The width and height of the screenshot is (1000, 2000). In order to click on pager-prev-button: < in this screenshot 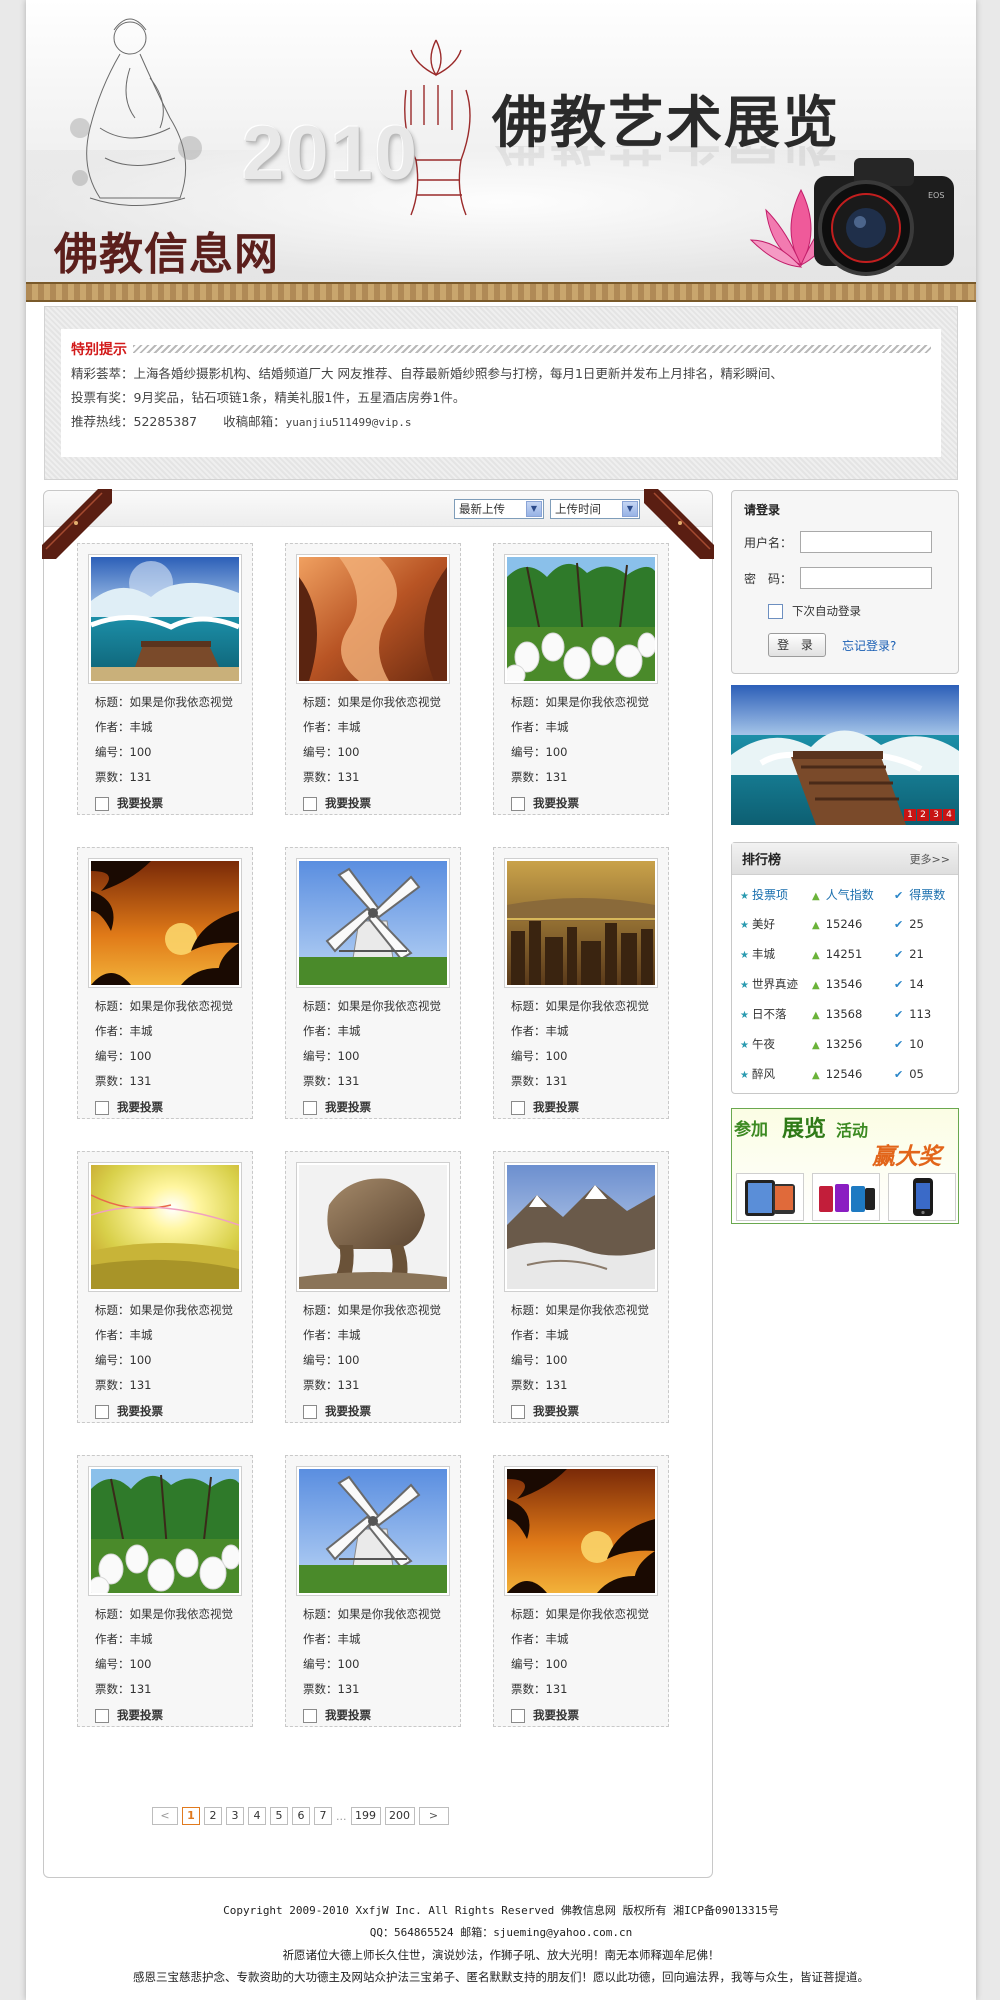, I will do `click(165, 1816)`.